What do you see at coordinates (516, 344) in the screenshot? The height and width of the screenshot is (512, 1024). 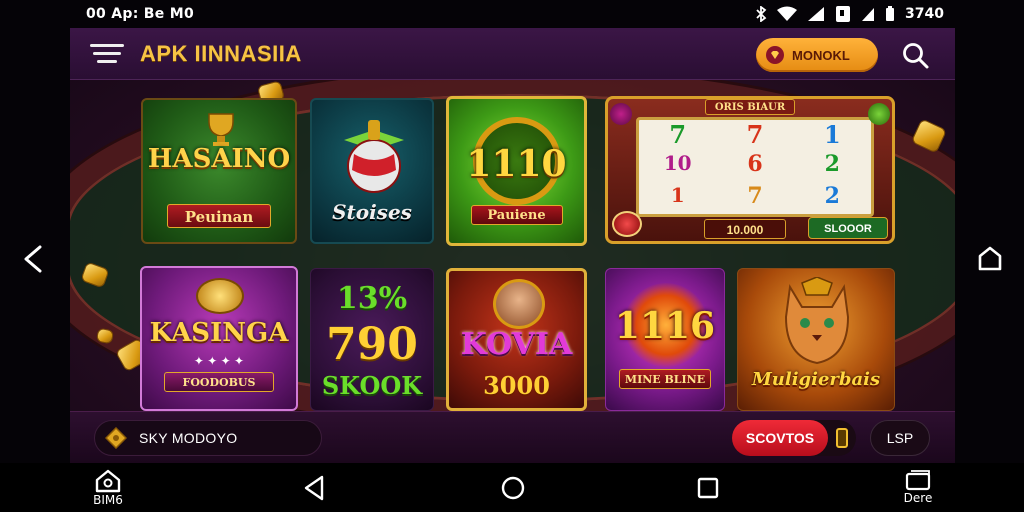 I see `game-title: KOVIA` at bounding box center [516, 344].